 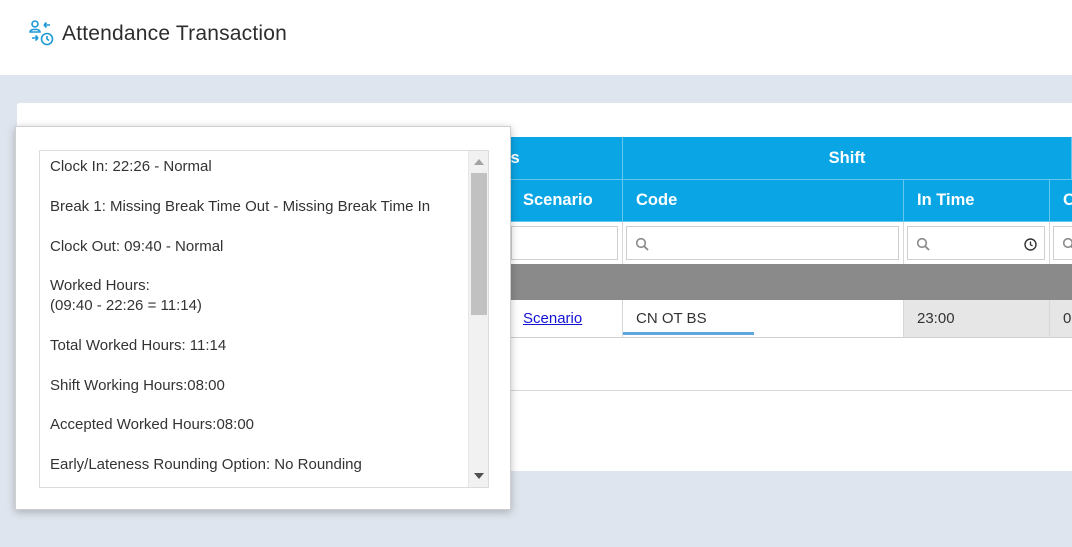 What do you see at coordinates (977, 201) in the screenshot?
I see `column-header-in-time: In Time` at bounding box center [977, 201].